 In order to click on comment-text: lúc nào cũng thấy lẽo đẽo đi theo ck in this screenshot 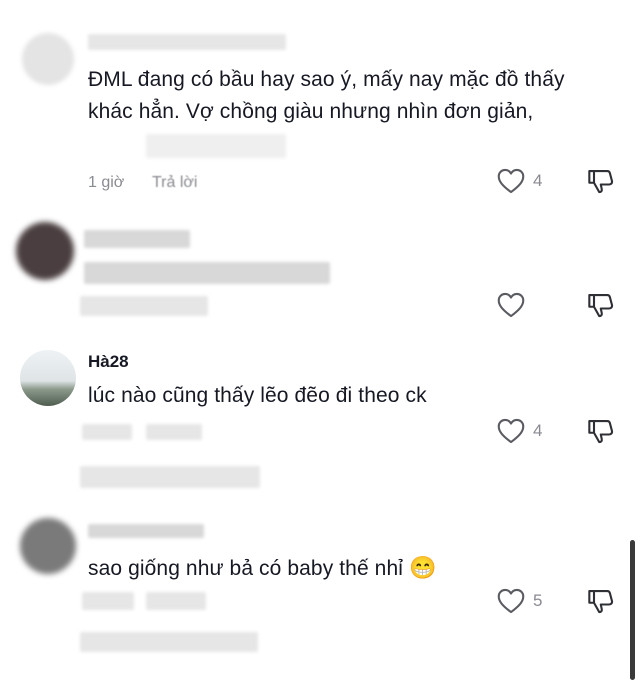, I will do `click(257, 395)`.